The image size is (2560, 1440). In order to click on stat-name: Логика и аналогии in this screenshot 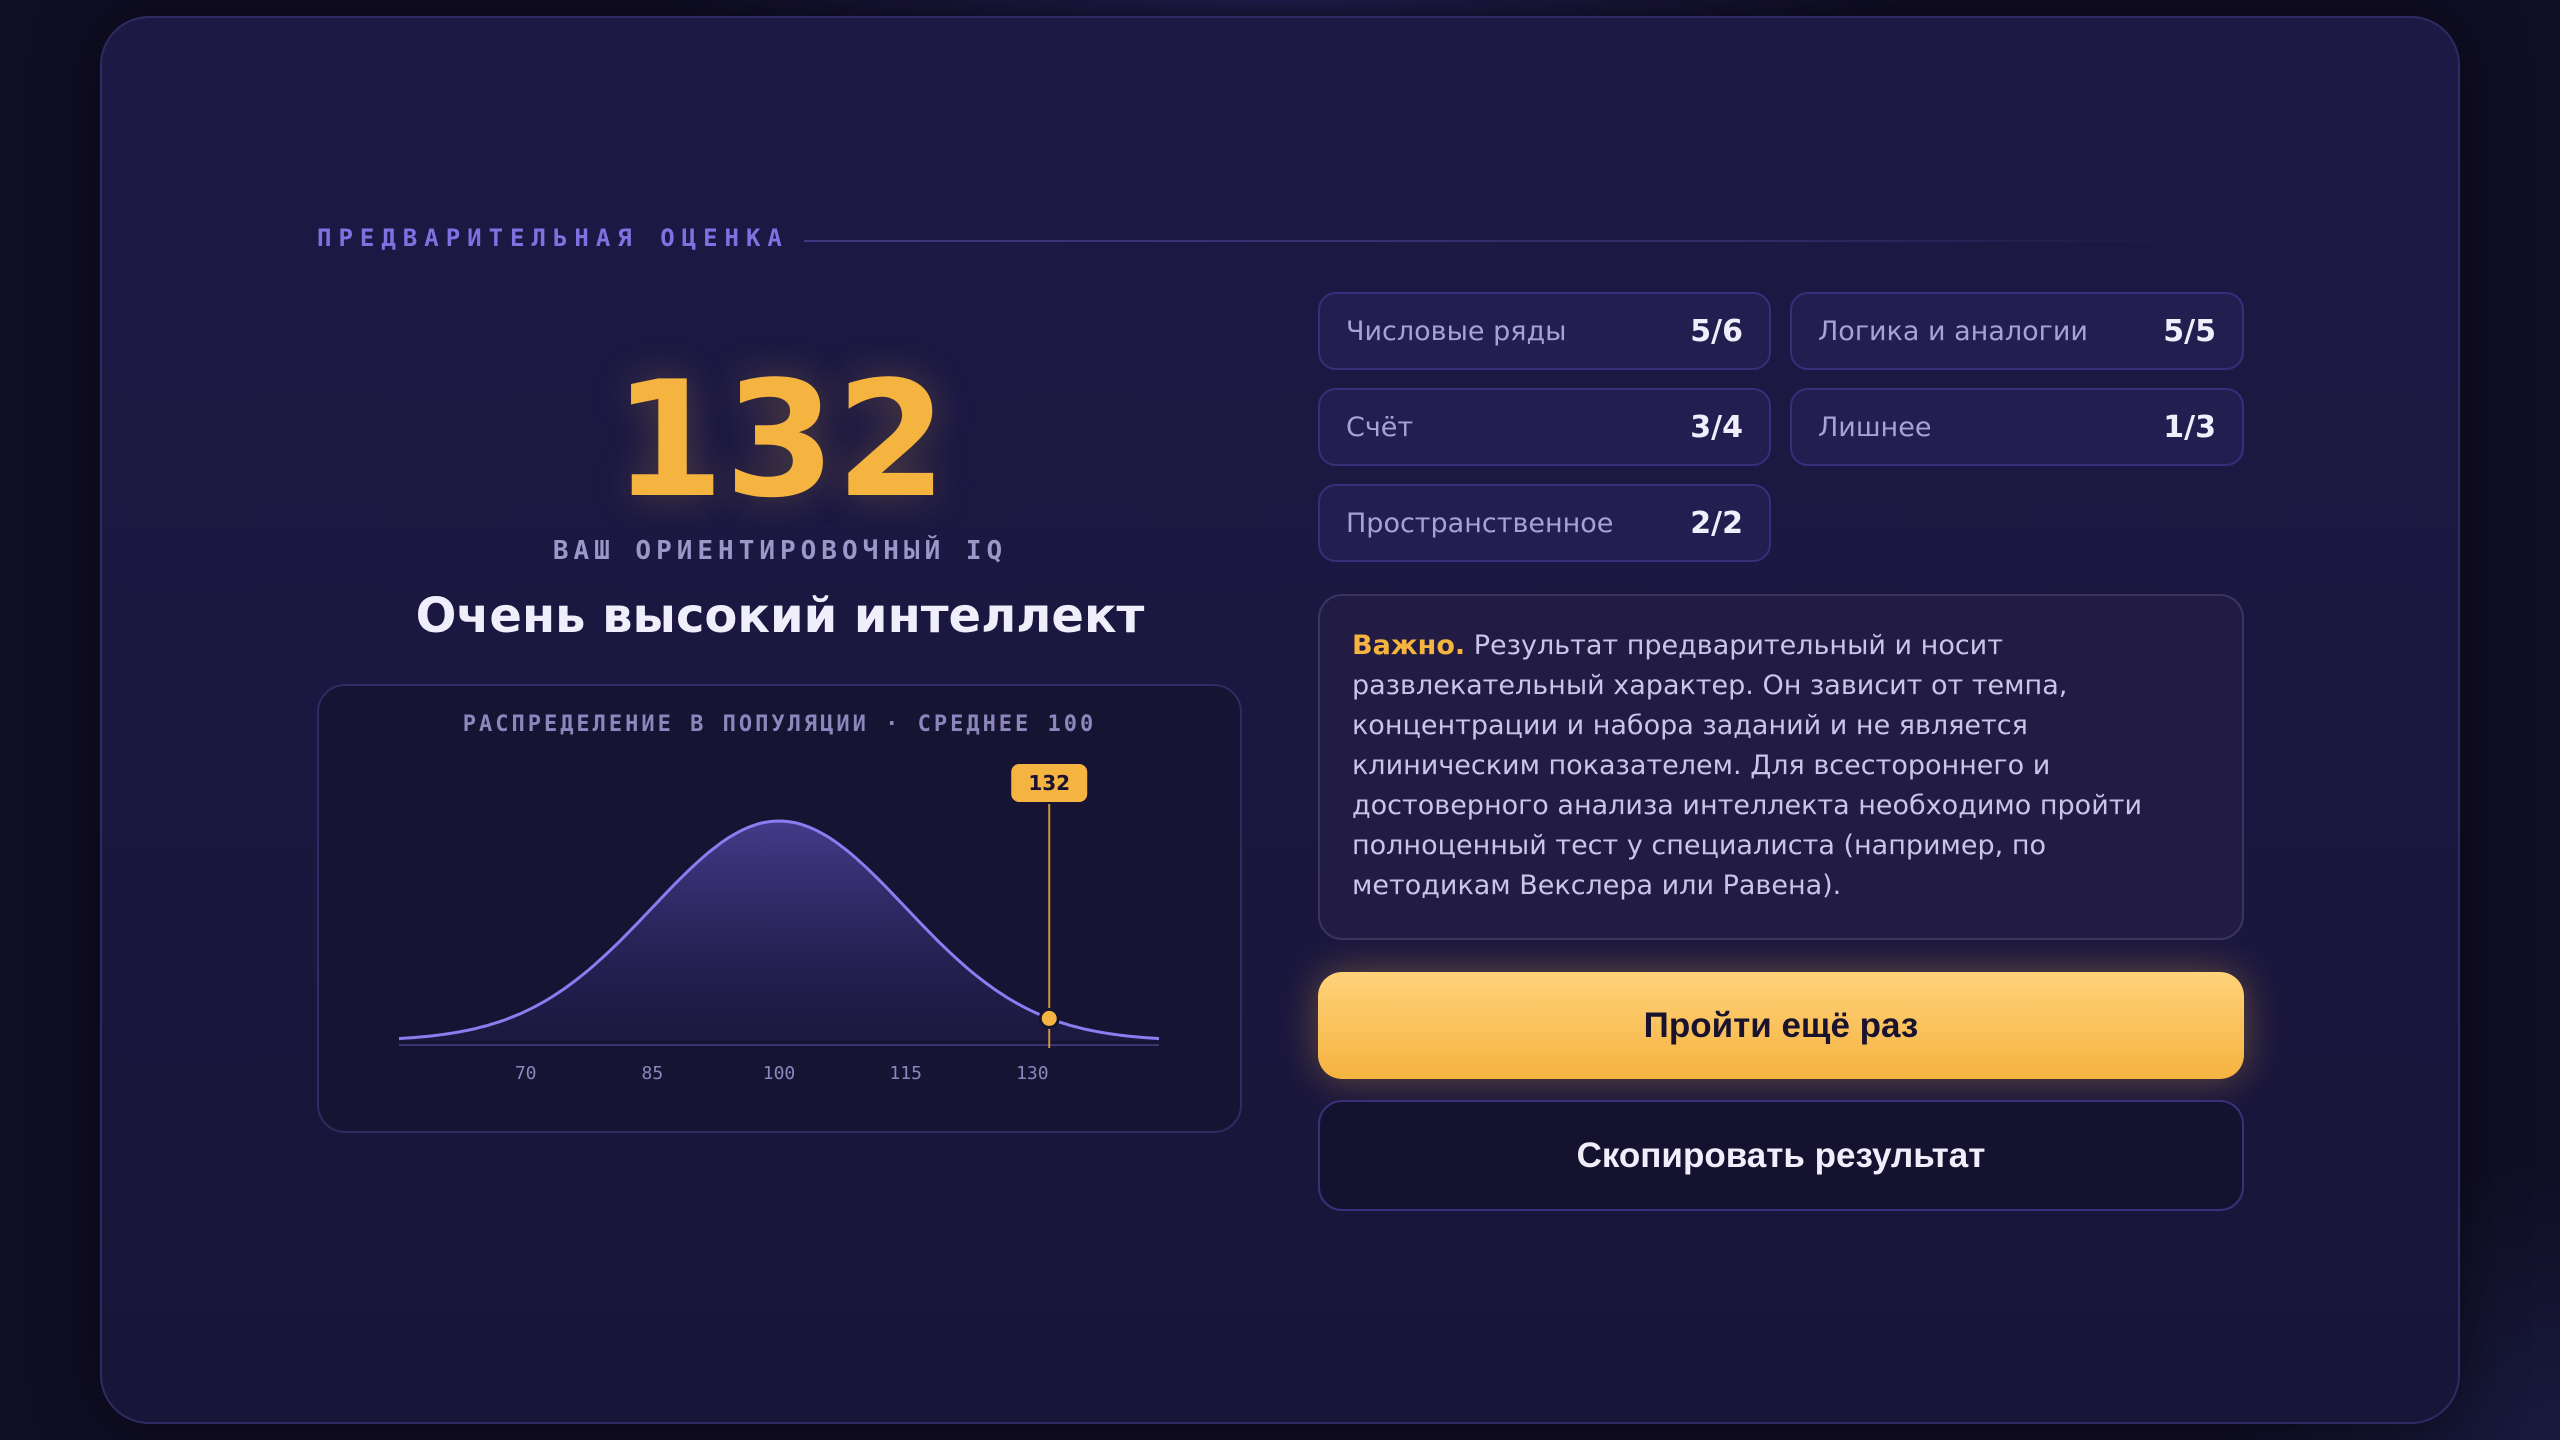, I will do `click(1953, 331)`.